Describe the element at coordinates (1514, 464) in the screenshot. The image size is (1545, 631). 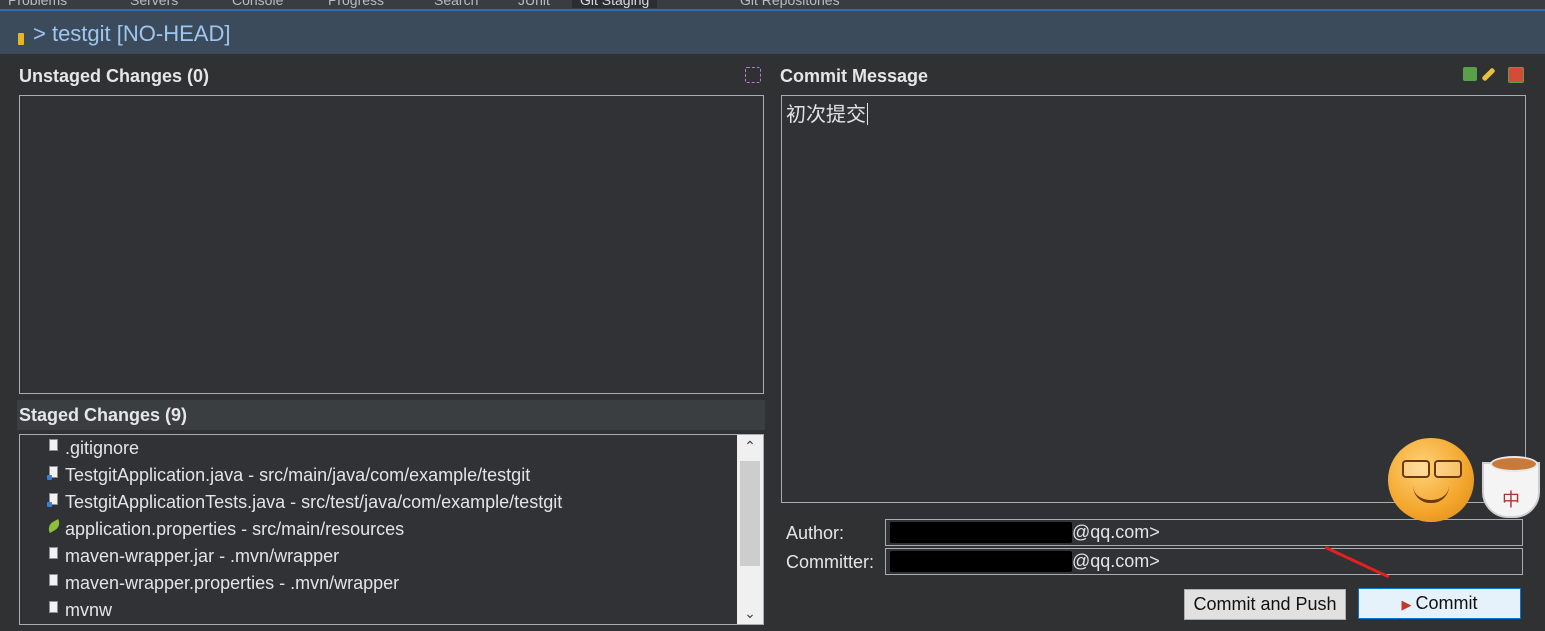
I see `cup-lid` at that location.